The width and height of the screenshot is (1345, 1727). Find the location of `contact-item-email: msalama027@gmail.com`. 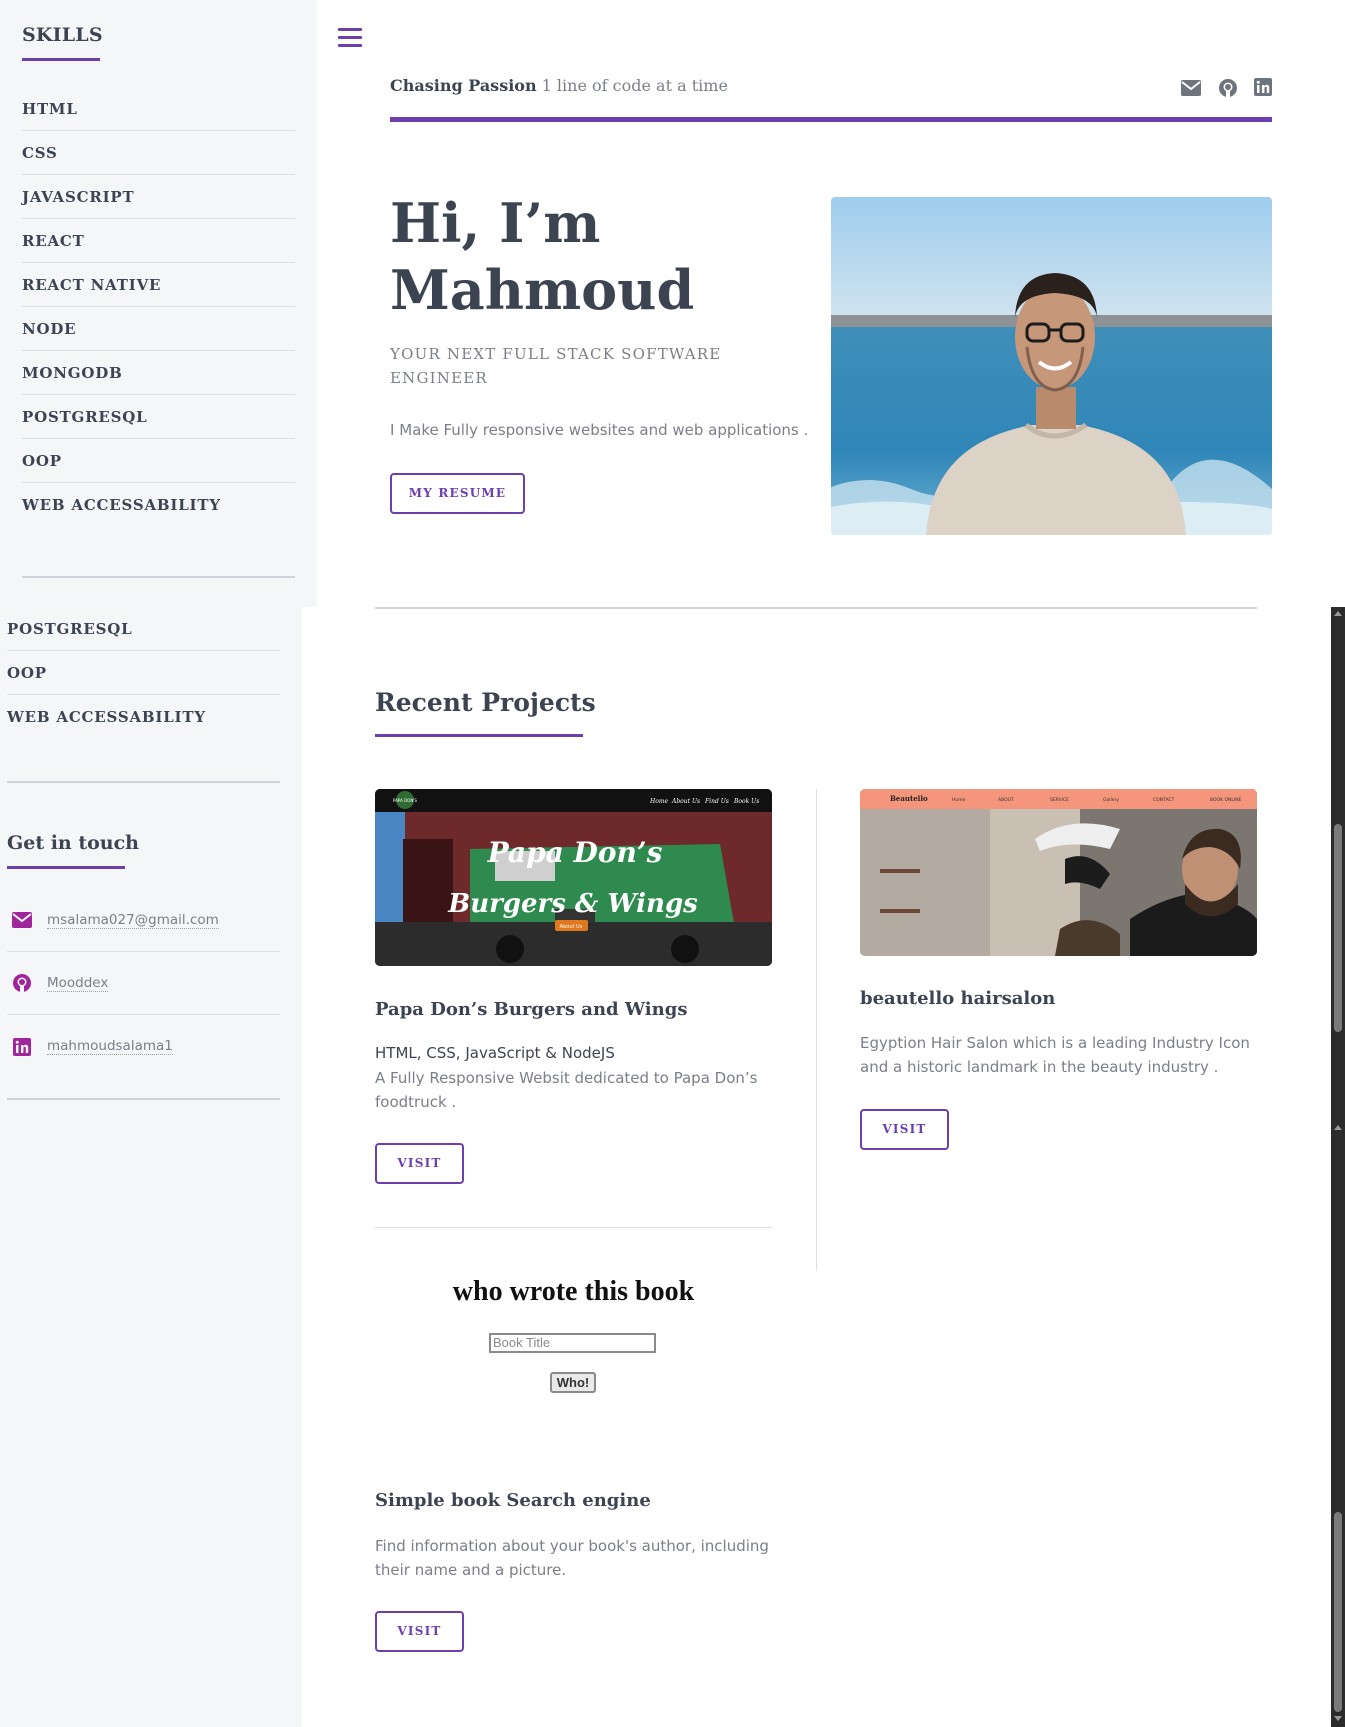

contact-item-email: msalama027@gmail.com is located at coordinates (143, 920).